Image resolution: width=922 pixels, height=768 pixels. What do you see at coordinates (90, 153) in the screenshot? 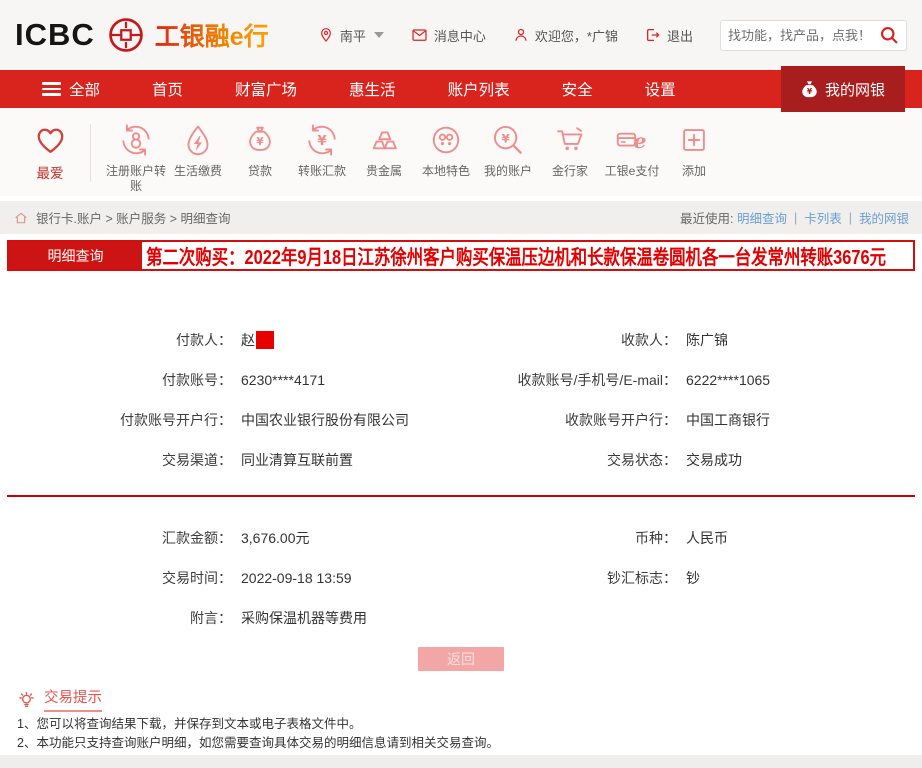
I see `toolbar-divider` at bounding box center [90, 153].